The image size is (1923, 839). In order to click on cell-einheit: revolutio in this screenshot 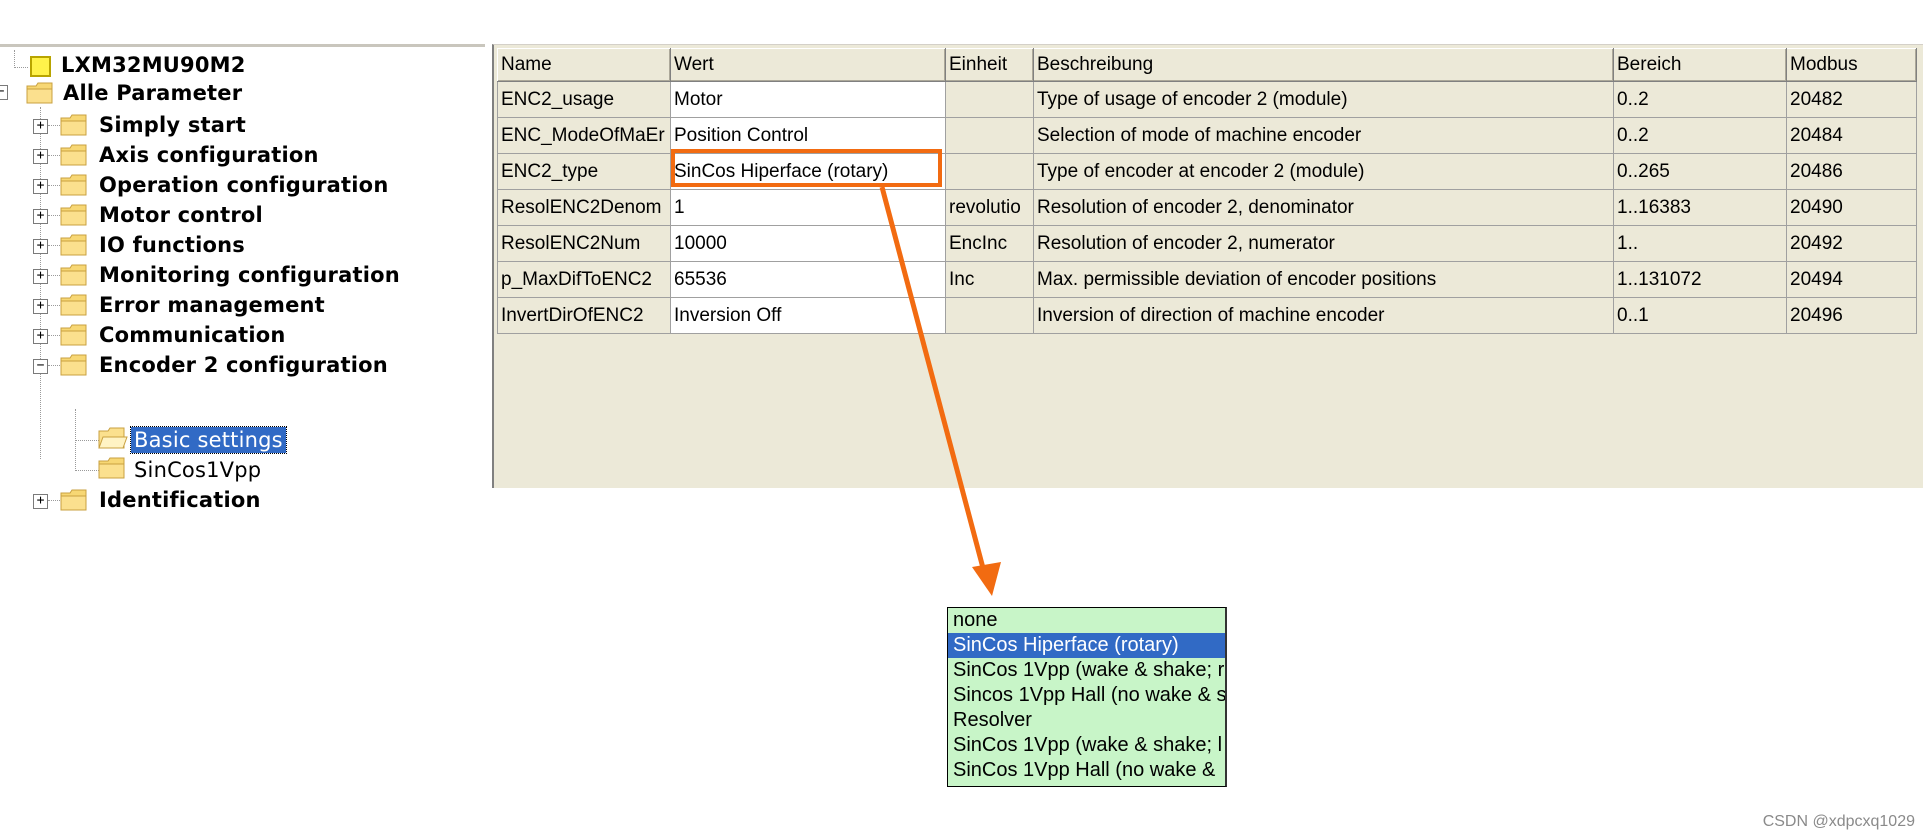, I will do `click(989, 207)`.